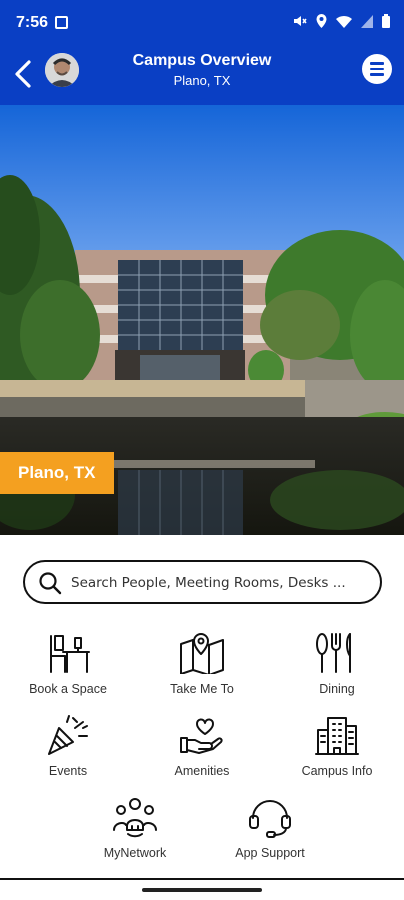 This screenshot has height=900, width=404. What do you see at coordinates (202, 60) in the screenshot?
I see `page-title: Campus Overview` at bounding box center [202, 60].